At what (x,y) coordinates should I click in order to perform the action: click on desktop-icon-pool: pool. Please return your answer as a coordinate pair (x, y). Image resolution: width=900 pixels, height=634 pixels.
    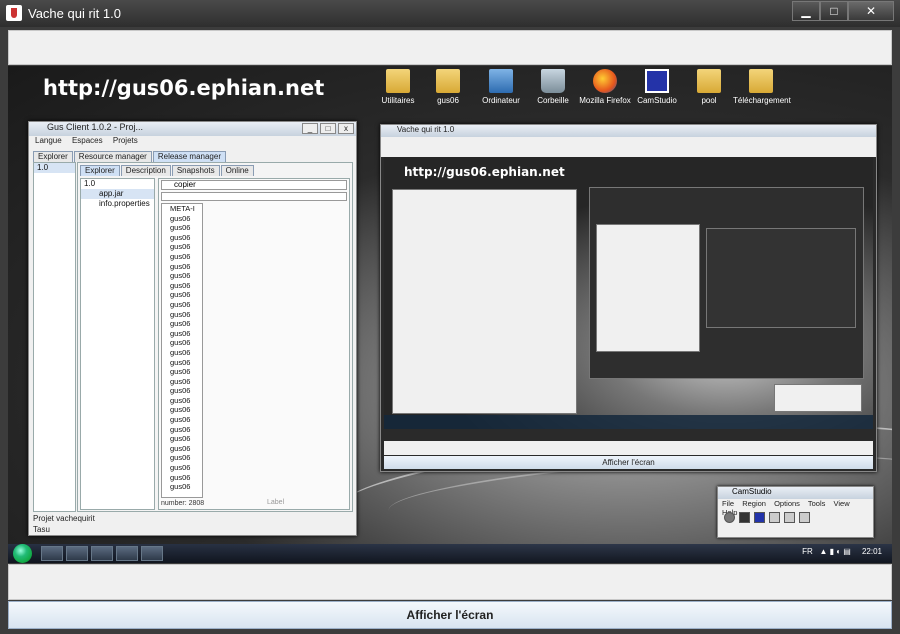
    Looking at the image, I should click on (709, 87).